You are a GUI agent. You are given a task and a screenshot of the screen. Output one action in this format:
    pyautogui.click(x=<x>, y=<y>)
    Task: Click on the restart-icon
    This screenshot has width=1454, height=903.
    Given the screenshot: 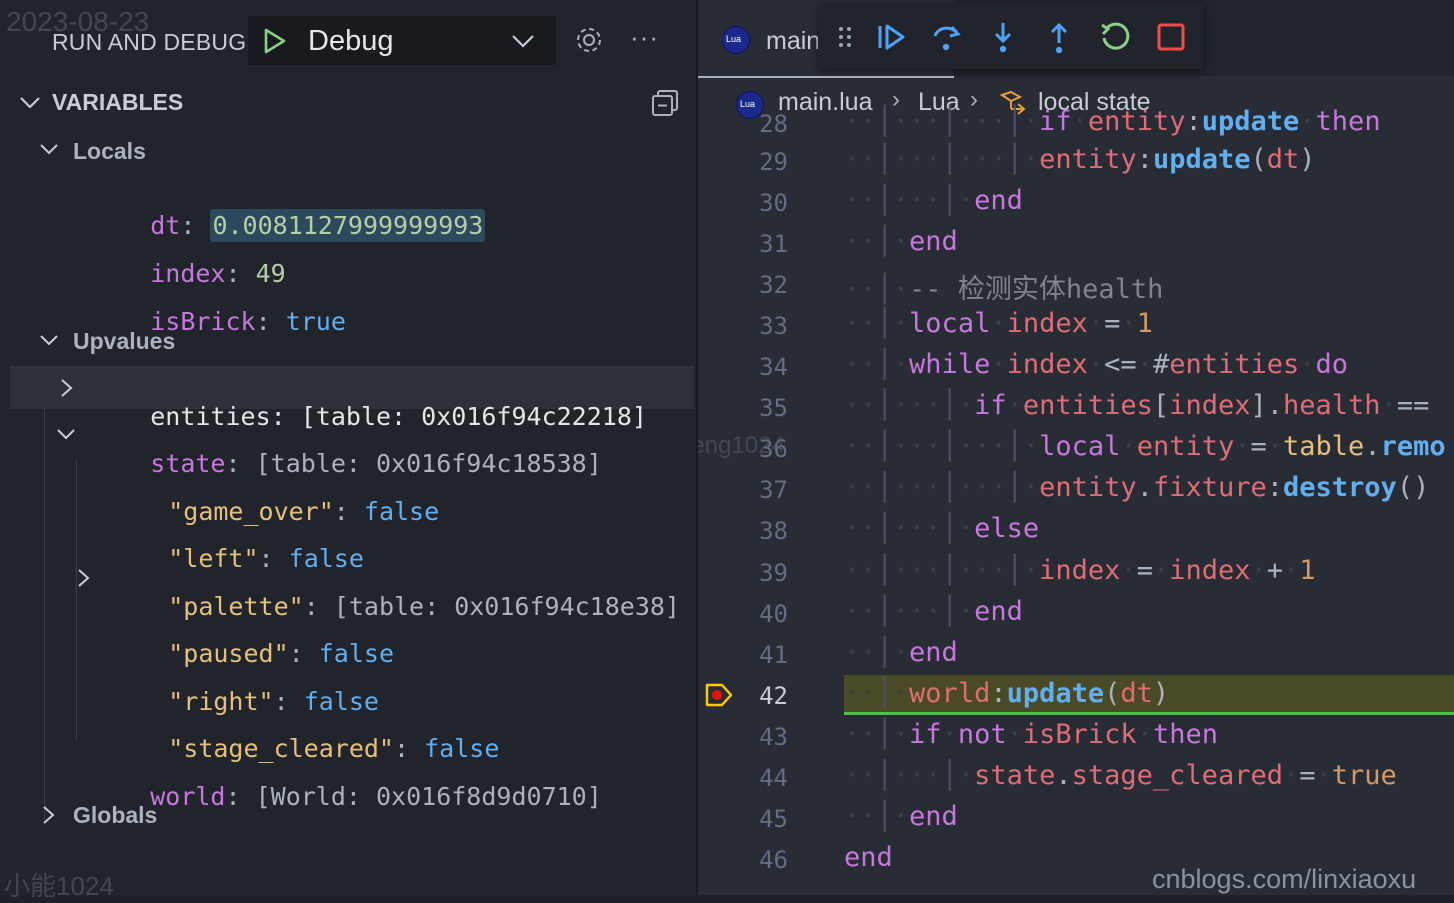 What is the action you would take?
    pyautogui.click(x=1115, y=37)
    